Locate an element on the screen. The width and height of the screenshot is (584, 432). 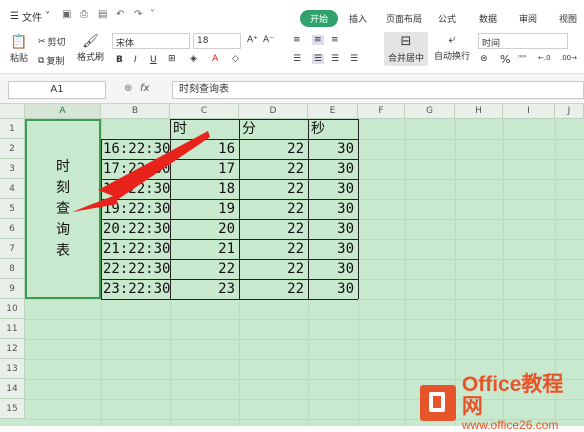
arrow-shape is located at coordinates (141, 171).